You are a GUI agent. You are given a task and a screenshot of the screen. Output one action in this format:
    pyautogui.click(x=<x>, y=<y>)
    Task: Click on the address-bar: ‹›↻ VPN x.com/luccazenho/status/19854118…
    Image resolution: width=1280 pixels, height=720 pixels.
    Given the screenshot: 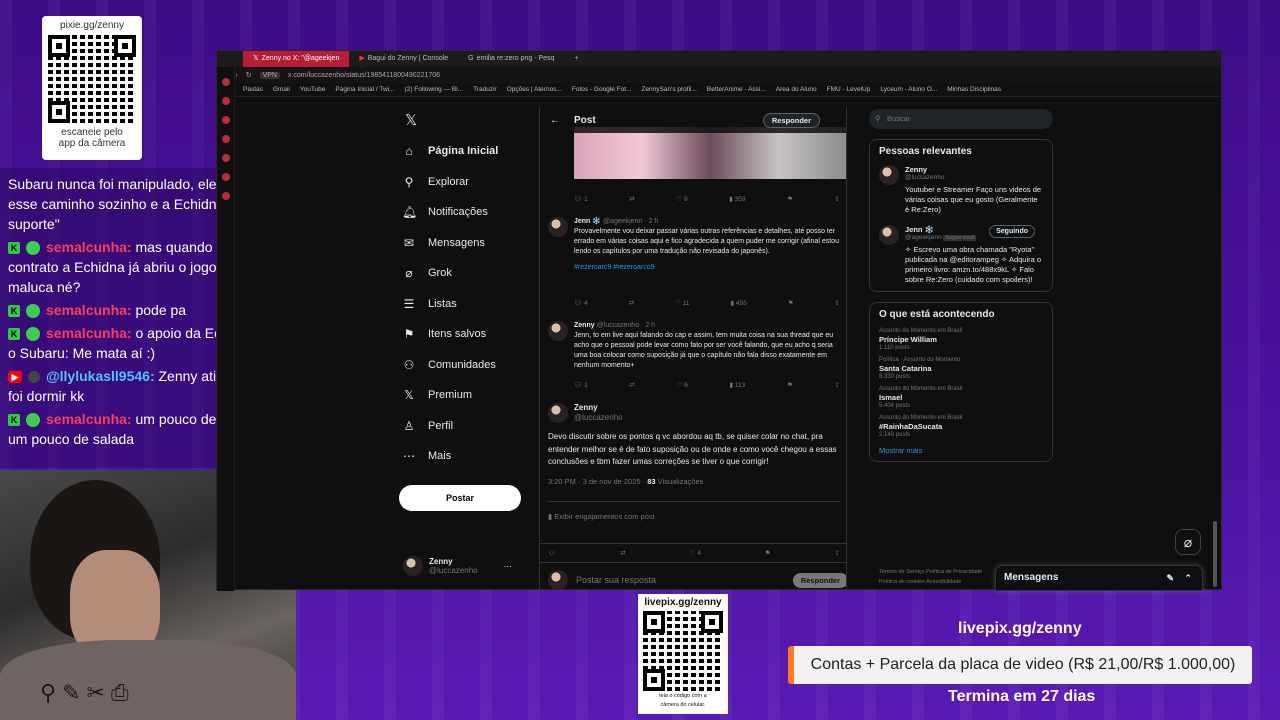 What is the action you would take?
    pyautogui.click(x=719, y=75)
    